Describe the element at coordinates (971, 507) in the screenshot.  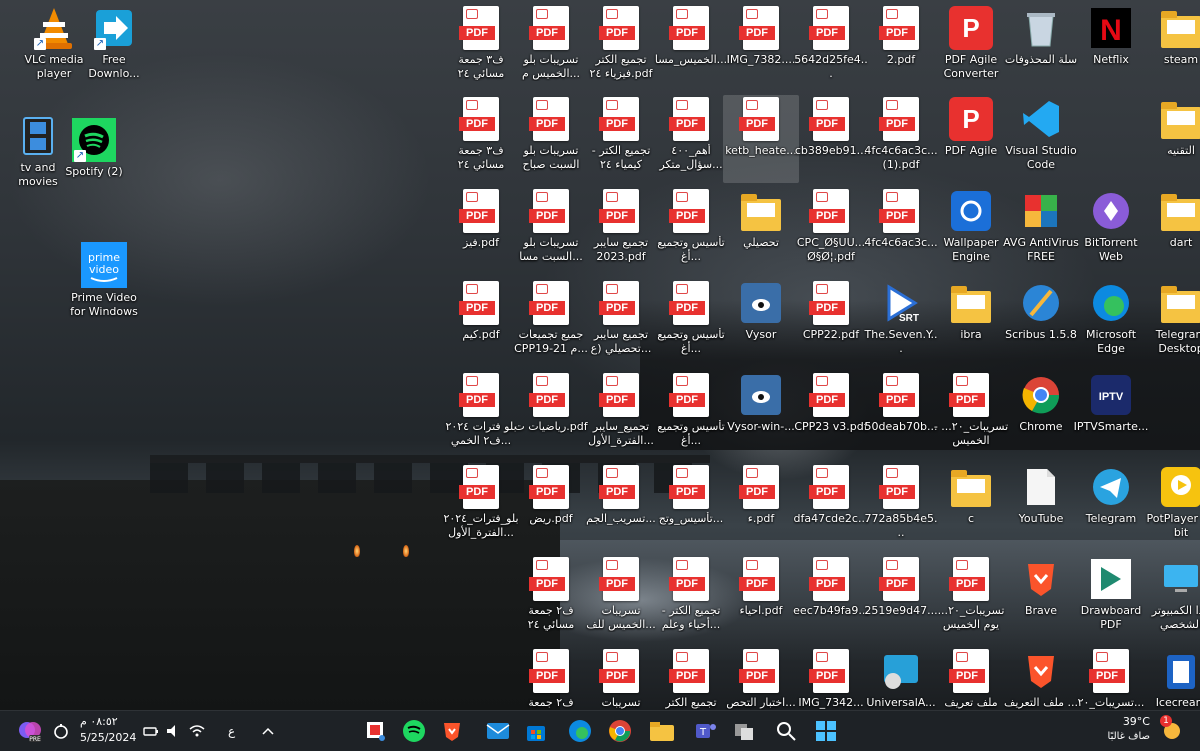
I see `desktop-icon: c` at that location.